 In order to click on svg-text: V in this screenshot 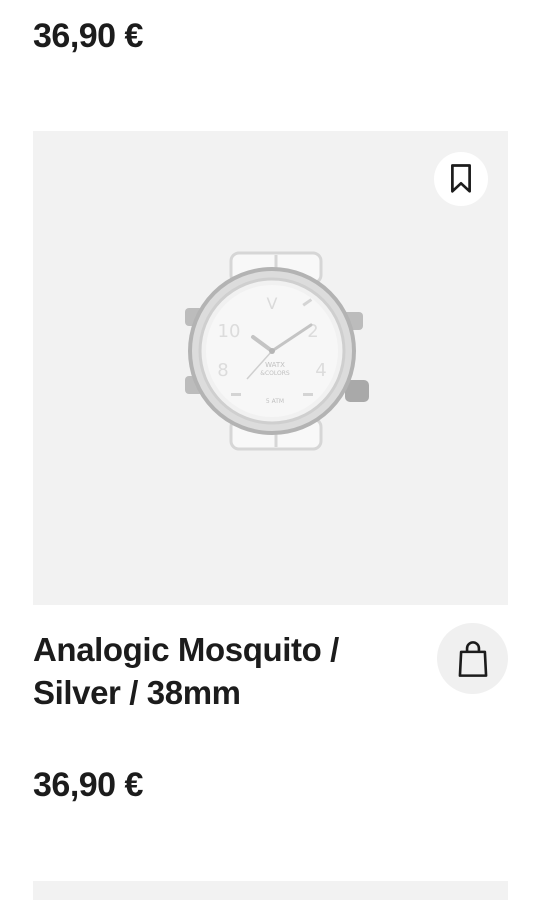, I will do `click(272, 303)`.